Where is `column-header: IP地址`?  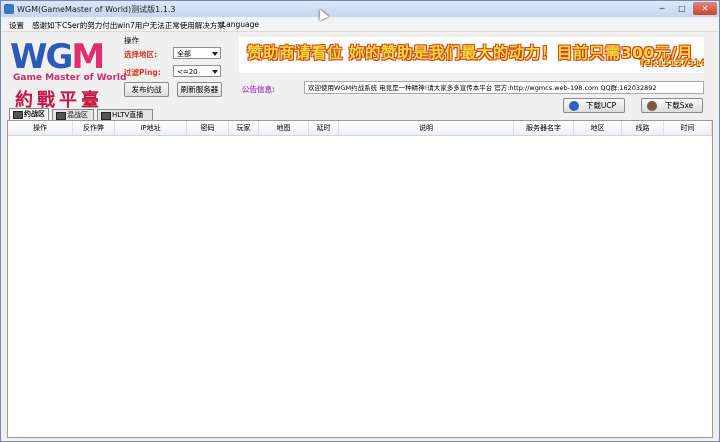
column-header: IP地址 is located at coordinates (151, 128).